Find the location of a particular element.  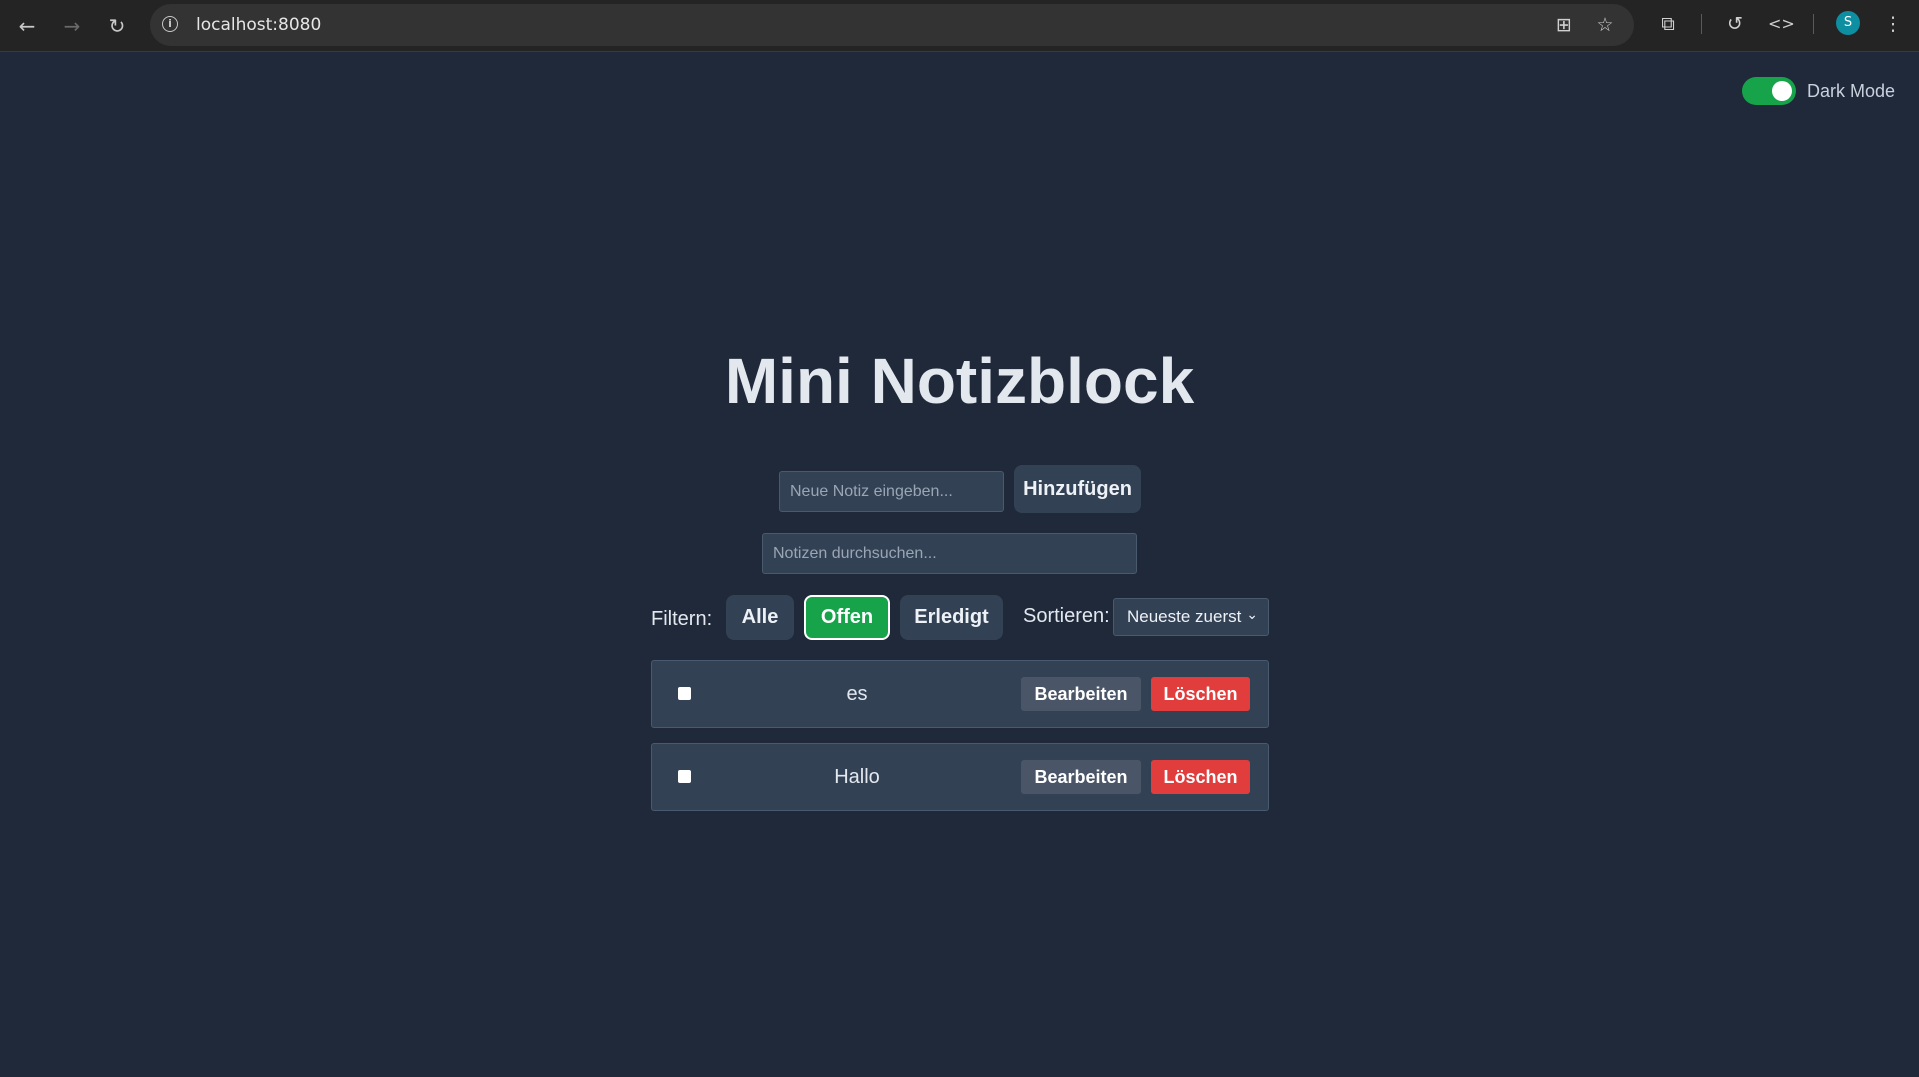

address-bar: i localhost:8080 ⊞ ☆ is located at coordinates (892, 25).